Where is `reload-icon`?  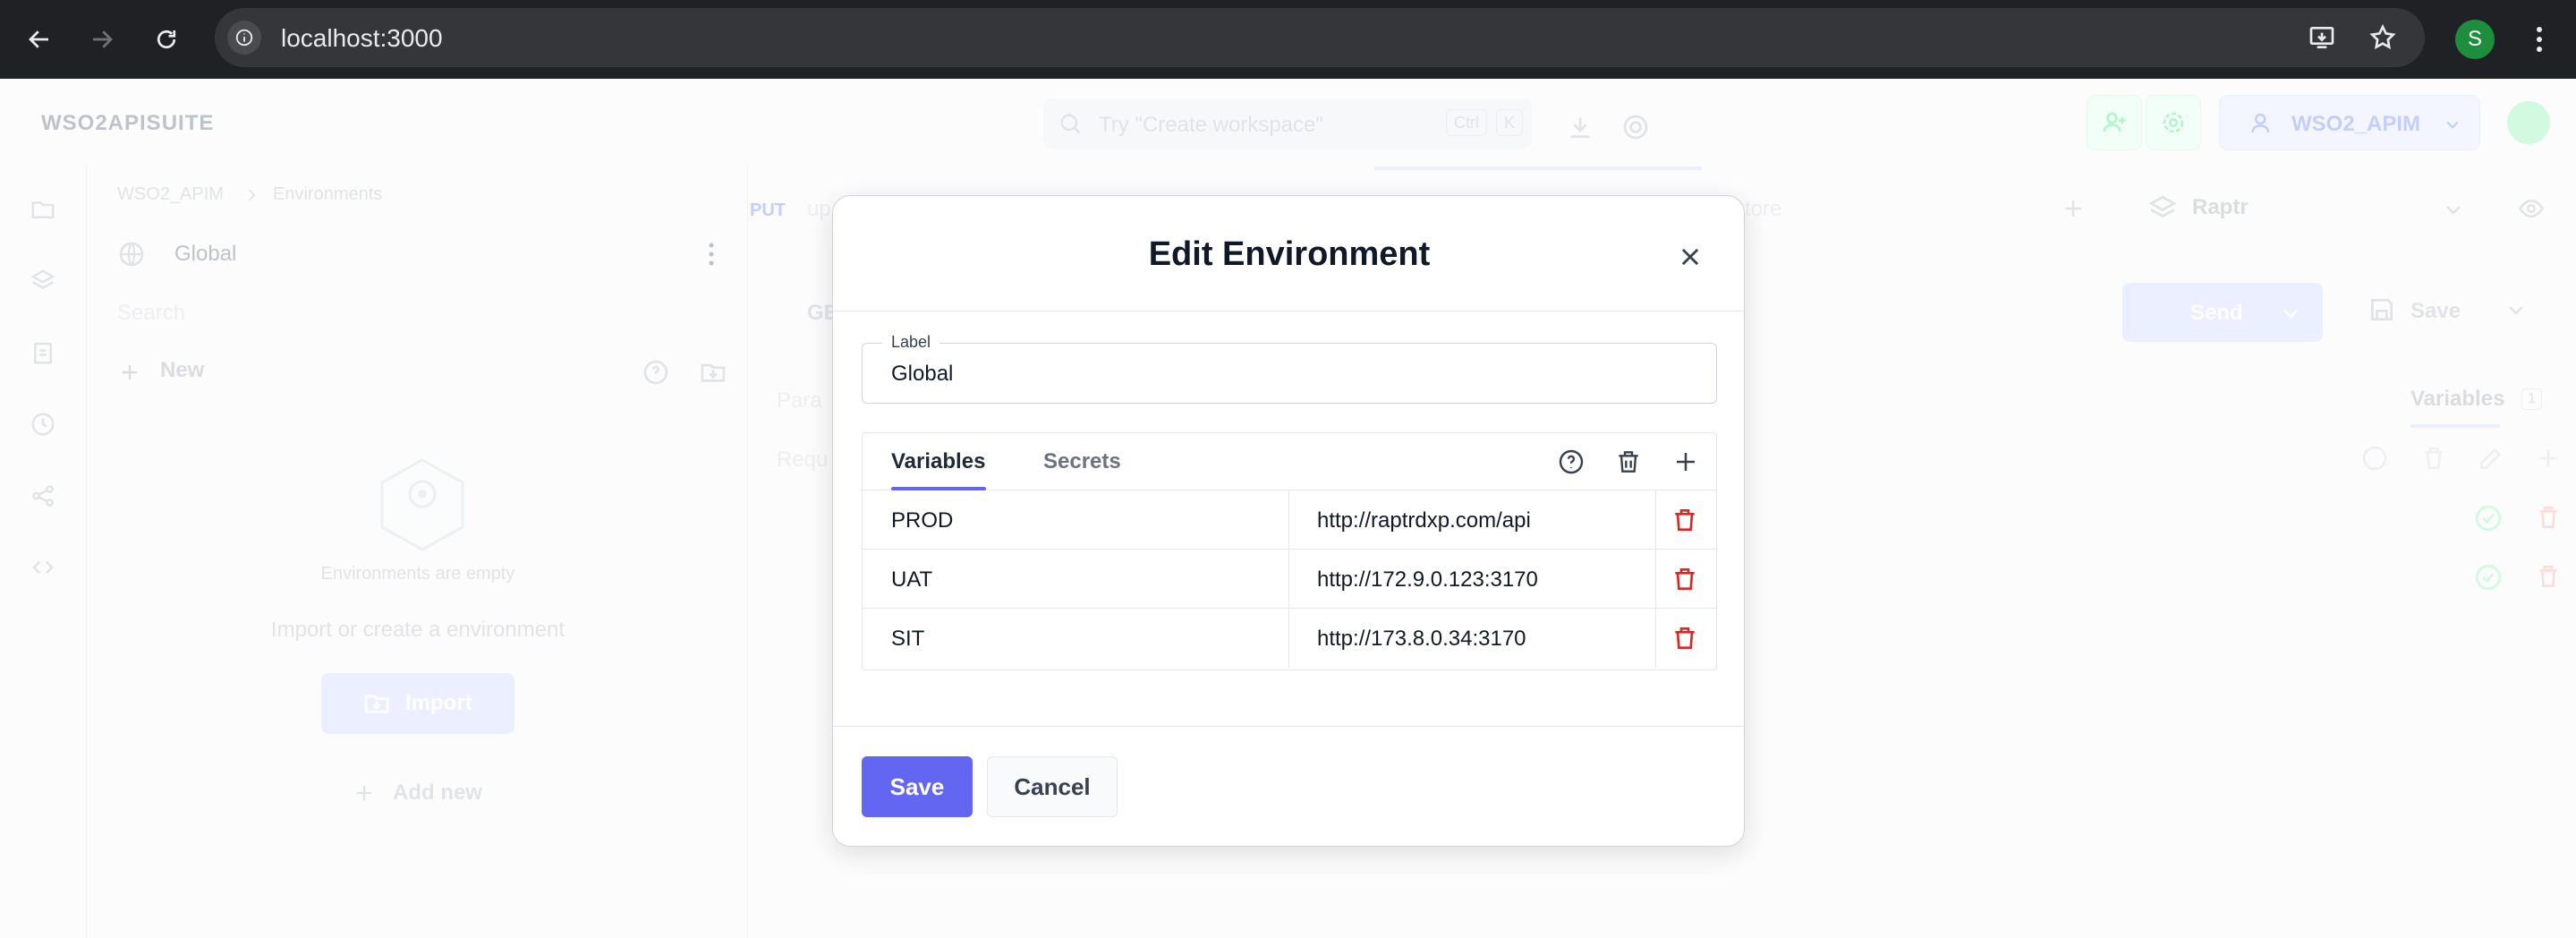
reload-icon is located at coordinates (166, 39).